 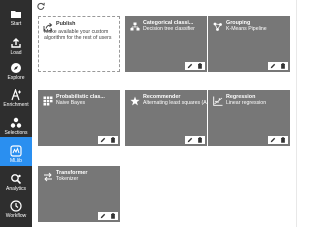 I want to click on sidebar-item-selections: Selections, so click(x=16, y=124).